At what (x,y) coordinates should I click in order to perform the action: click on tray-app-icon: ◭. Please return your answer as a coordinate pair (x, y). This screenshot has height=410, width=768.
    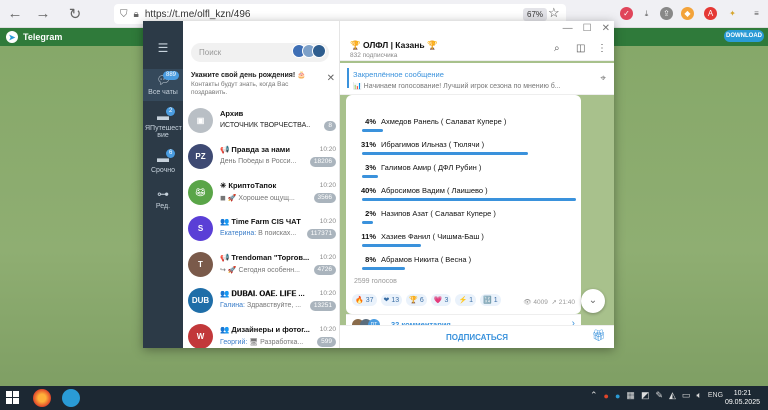
    Looking at the image, I should click on (672, 395).